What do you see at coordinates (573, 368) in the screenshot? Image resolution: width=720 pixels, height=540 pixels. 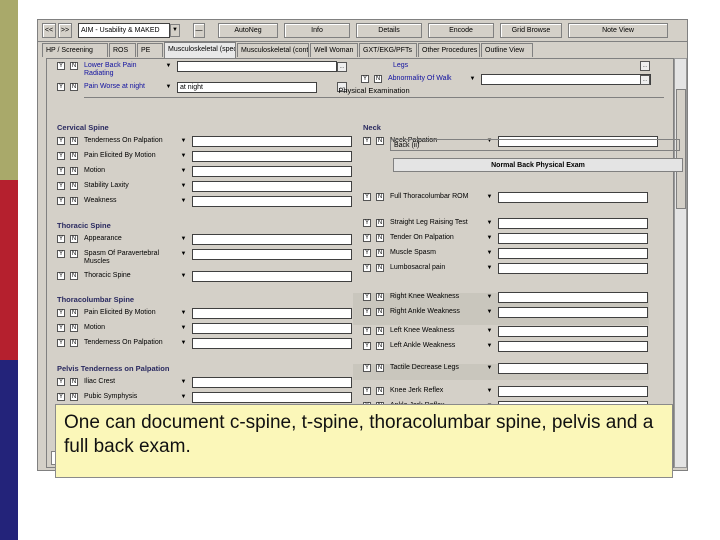 I see `back-row-4-0-field` at bounding box center [573, 368].